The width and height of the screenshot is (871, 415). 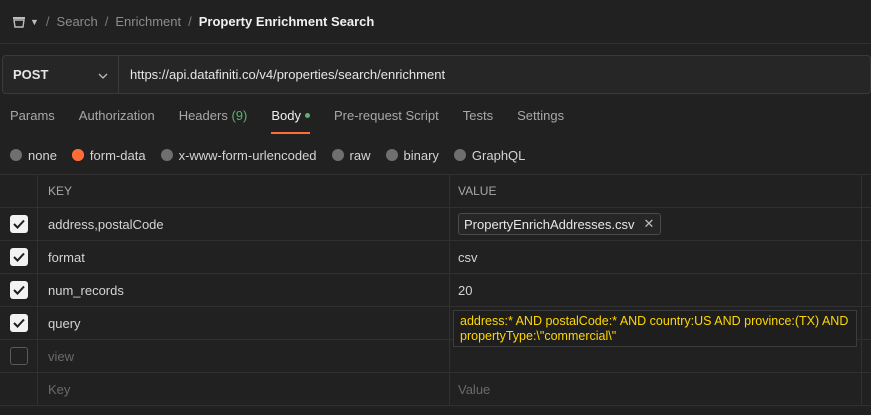 I want to click on tab-body-label: Body, so click(x=286, y=115).